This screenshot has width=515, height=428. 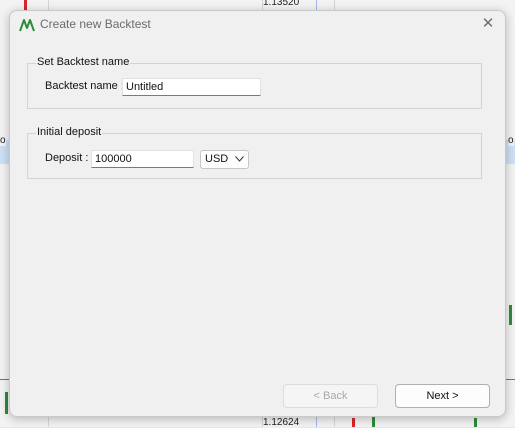 What do you see at coordinates (3, 140) in the screenshot?
I see `chart-marker-left: o` at bounding box center [3, 140].